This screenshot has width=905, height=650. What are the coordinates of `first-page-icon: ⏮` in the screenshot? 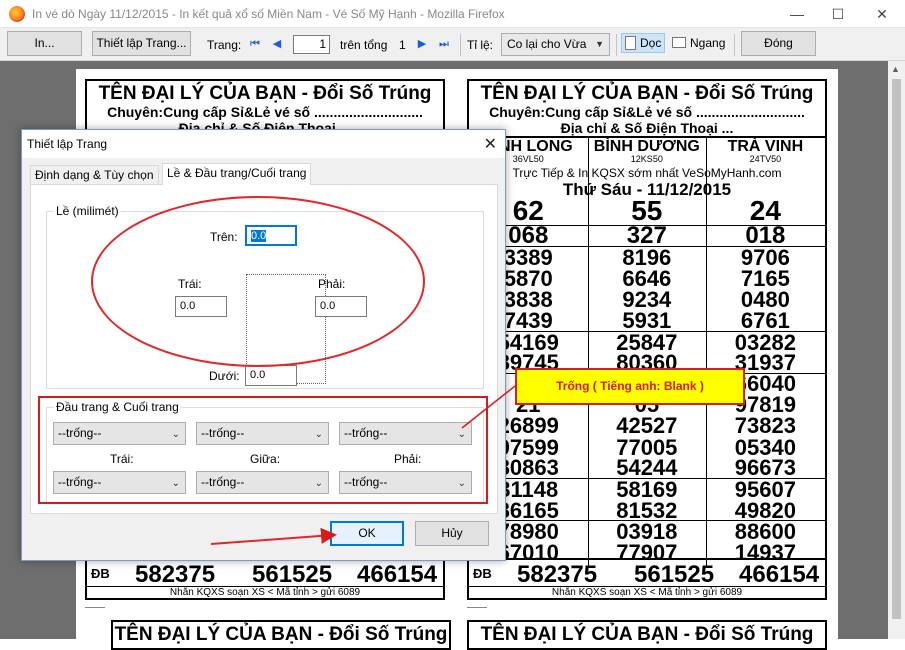 It's located at (255, 44).